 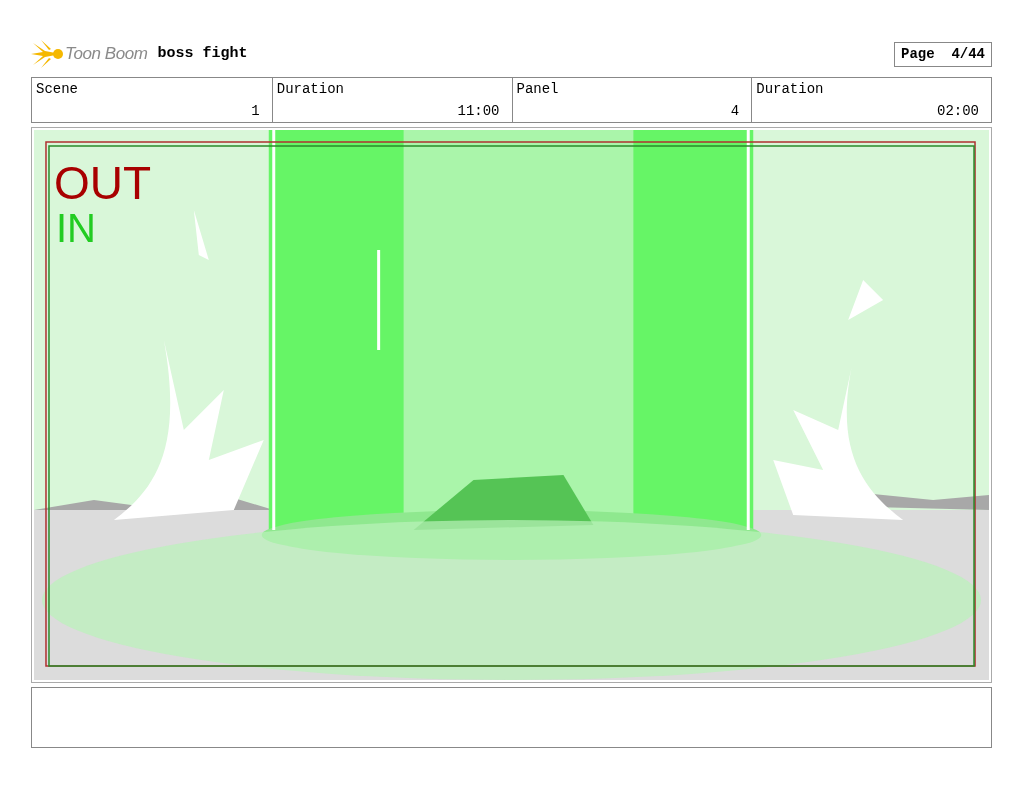 What do you see at coordinates (103, 183) in the screenshot?
I see `out-marker-label: OUT` at bounding box center [103, 183].